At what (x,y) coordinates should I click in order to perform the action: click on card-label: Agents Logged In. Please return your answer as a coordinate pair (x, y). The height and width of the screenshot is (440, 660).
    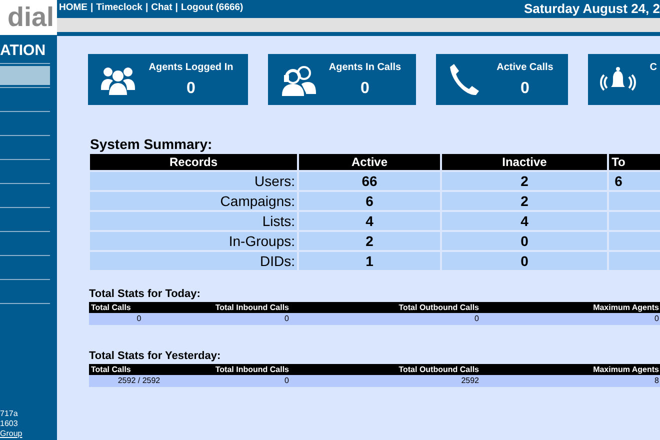
    Looking at the image, I should click on (191, 68).